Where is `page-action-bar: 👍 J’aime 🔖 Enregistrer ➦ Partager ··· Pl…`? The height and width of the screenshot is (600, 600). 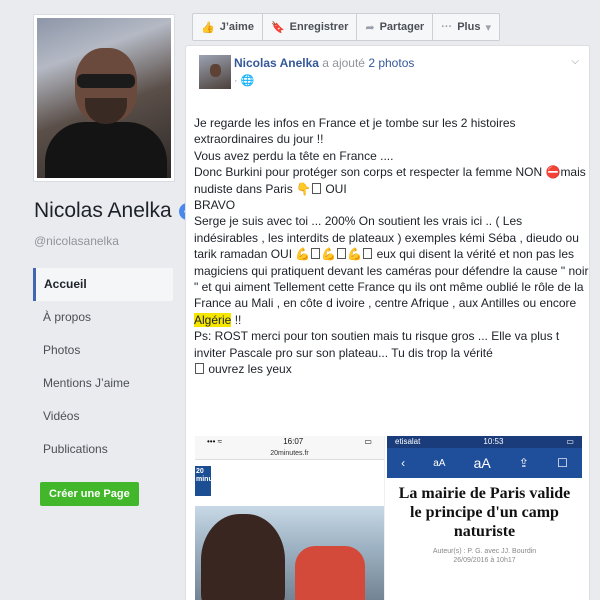
page-action-bar: 👍 J’aime 🔖 Enregistrer ➦ Partager ··· Pl… is located at coordinates (346, 27).